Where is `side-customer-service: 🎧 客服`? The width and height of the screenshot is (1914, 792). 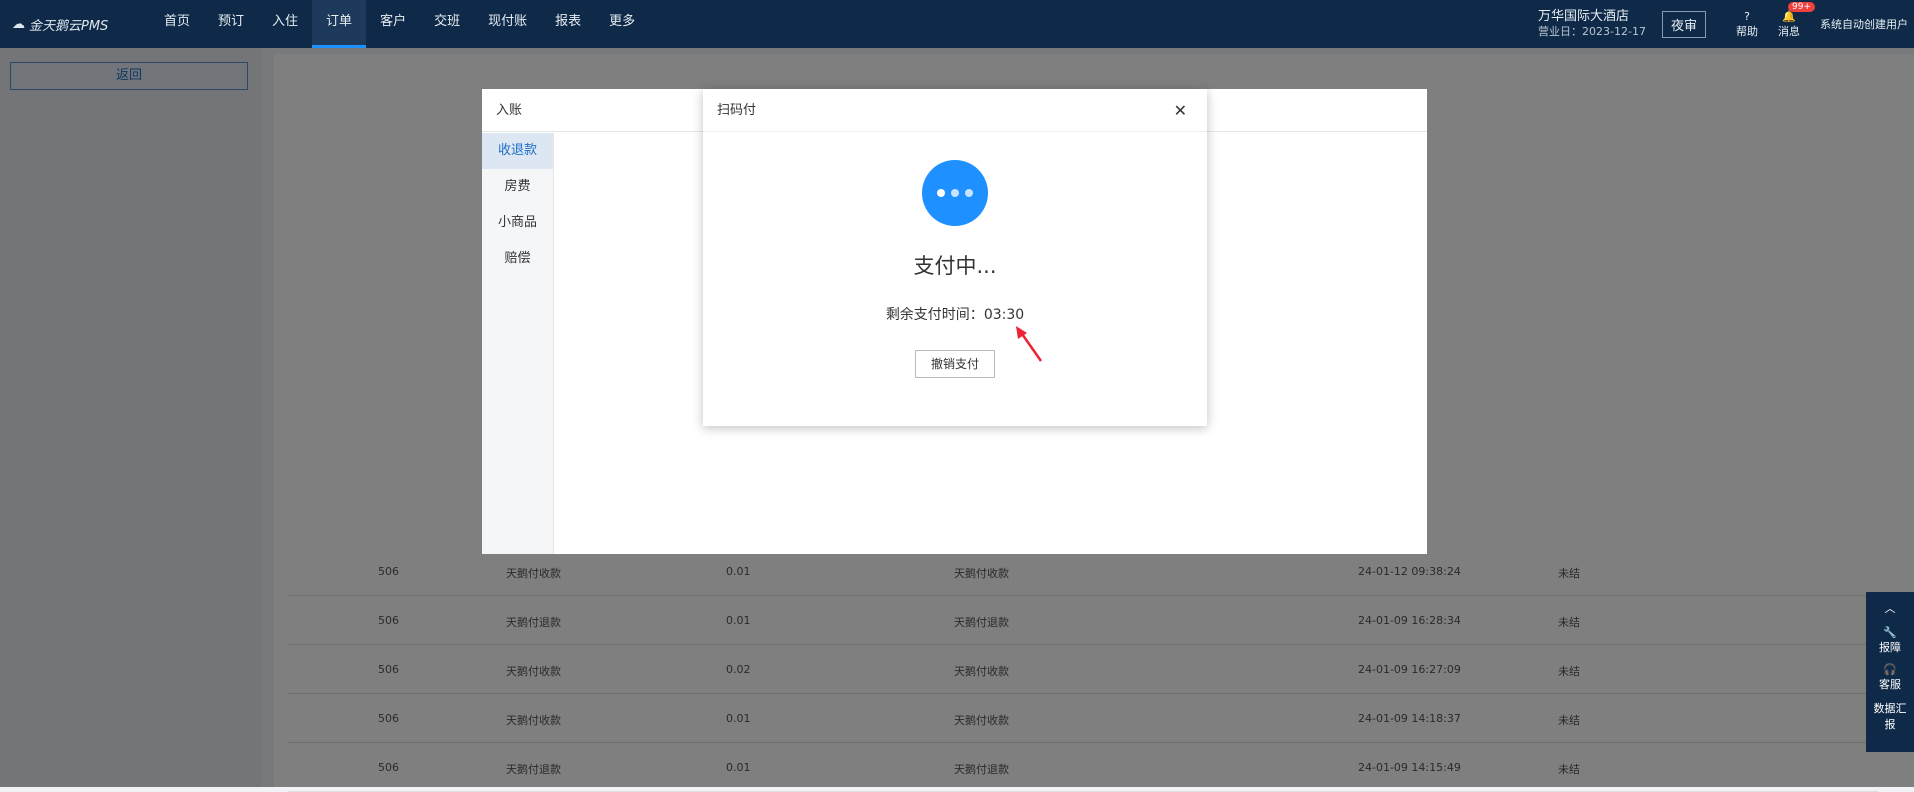 side-customer-service: 🎧 客服 is located at coordinates (1890, 673).